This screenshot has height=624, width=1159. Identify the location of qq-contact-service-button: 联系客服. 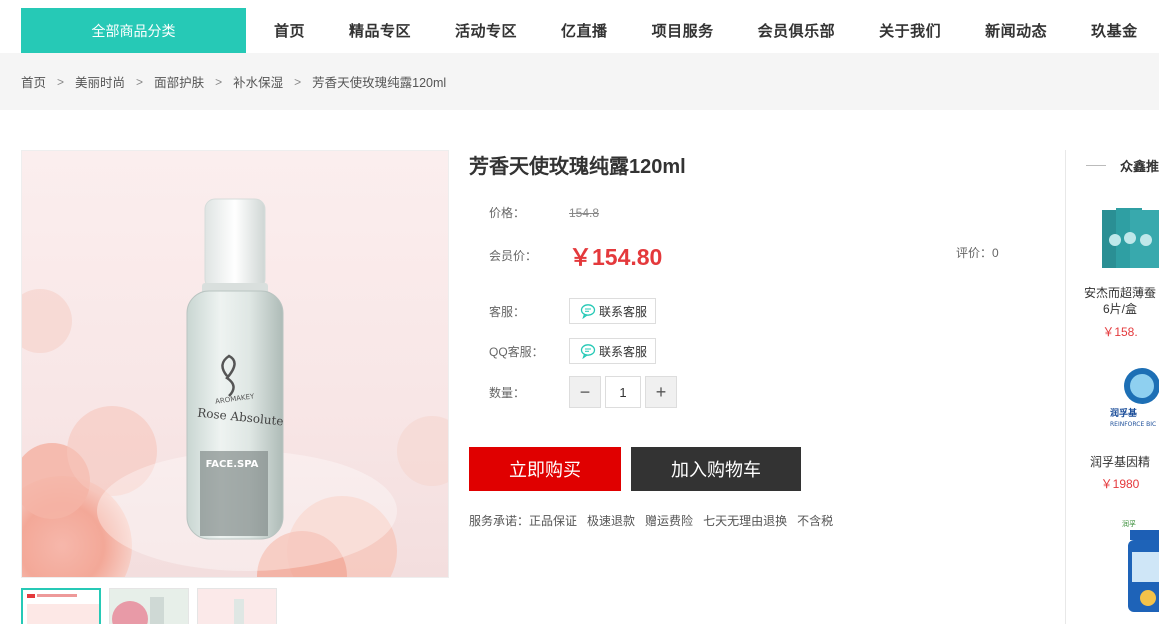
(613, 351).